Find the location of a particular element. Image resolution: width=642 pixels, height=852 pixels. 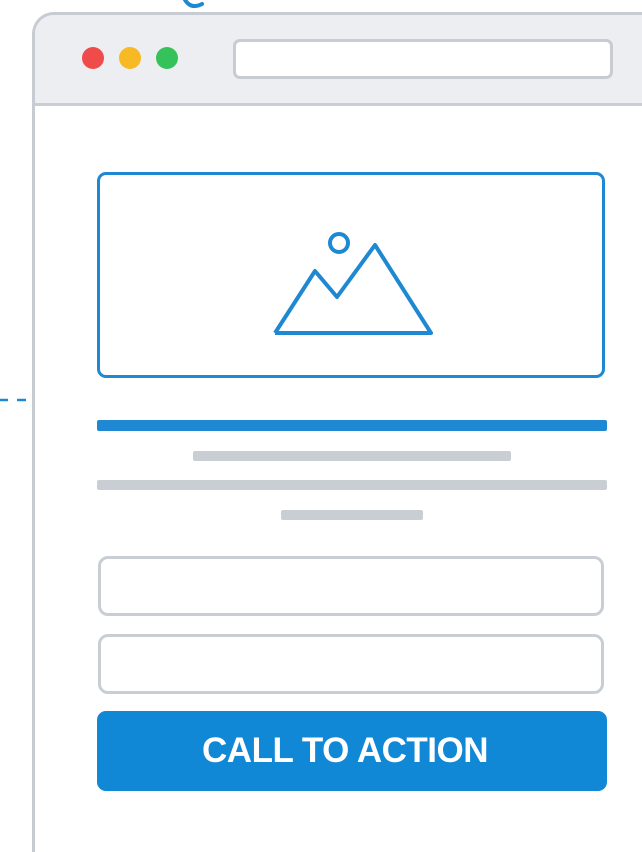

address-bar is located at coordinates (423, 59).